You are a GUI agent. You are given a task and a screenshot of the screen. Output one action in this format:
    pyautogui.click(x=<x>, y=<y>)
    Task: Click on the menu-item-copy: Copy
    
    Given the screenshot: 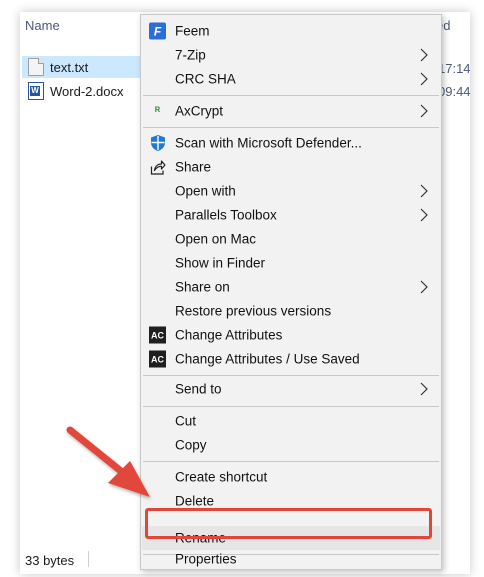 What is the action you would take?
    pyautogui.click(x=291, y=445)
    